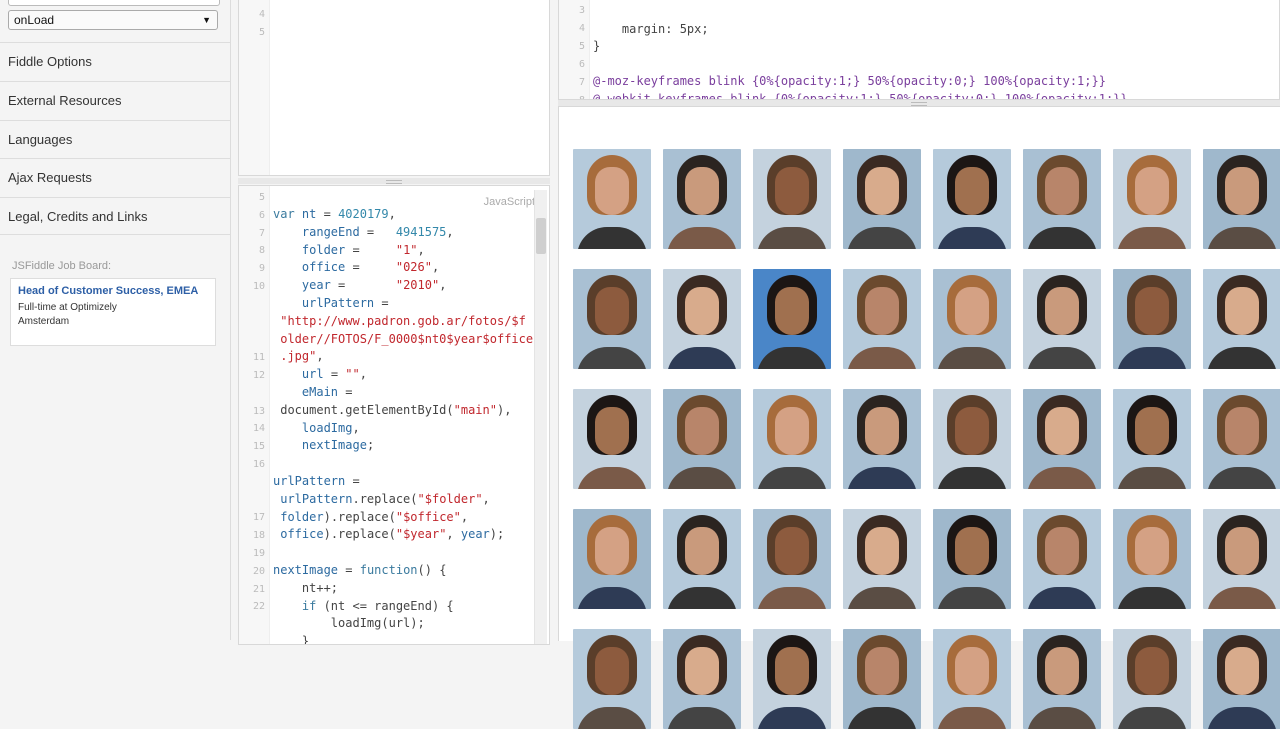 The width and height of the screenshot is (1280, 729). Describe the element at coordinates (115, 177) in the screenshot. I see `sidebar-item-ajax-requests: Ajax Requests` at that location.